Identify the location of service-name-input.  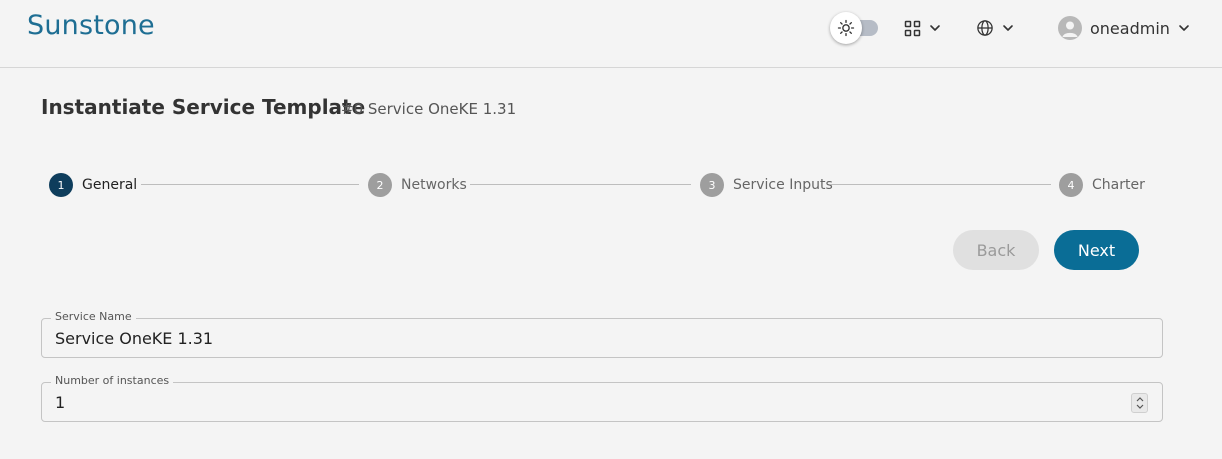
(585, 338).